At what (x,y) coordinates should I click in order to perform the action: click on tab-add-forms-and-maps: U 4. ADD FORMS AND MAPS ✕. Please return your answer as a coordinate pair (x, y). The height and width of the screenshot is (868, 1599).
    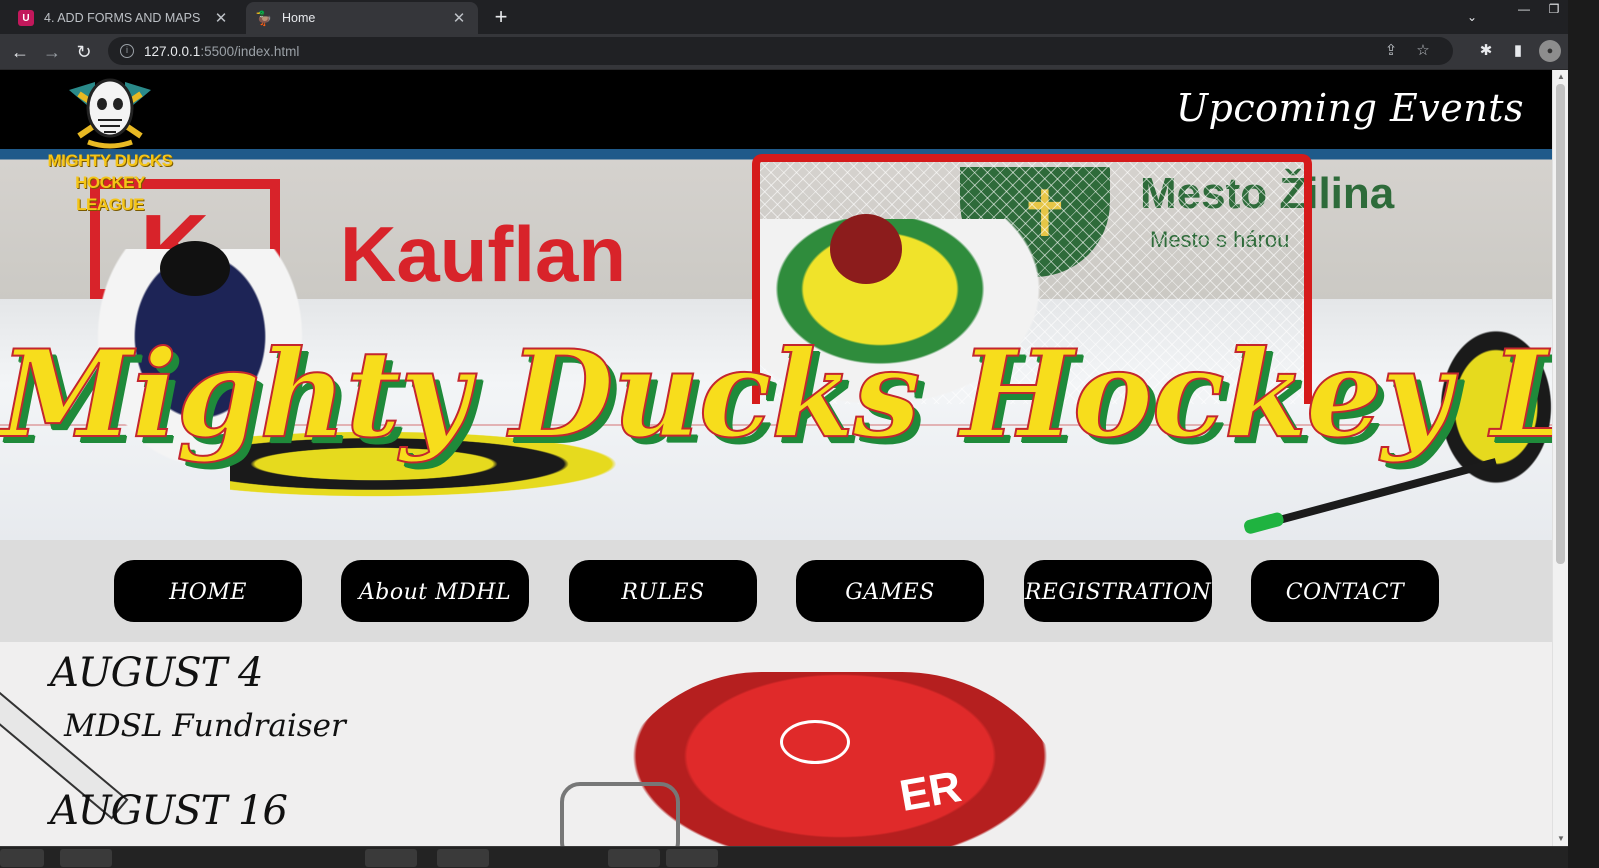
    Looking at the image, I should click on (124, 18).